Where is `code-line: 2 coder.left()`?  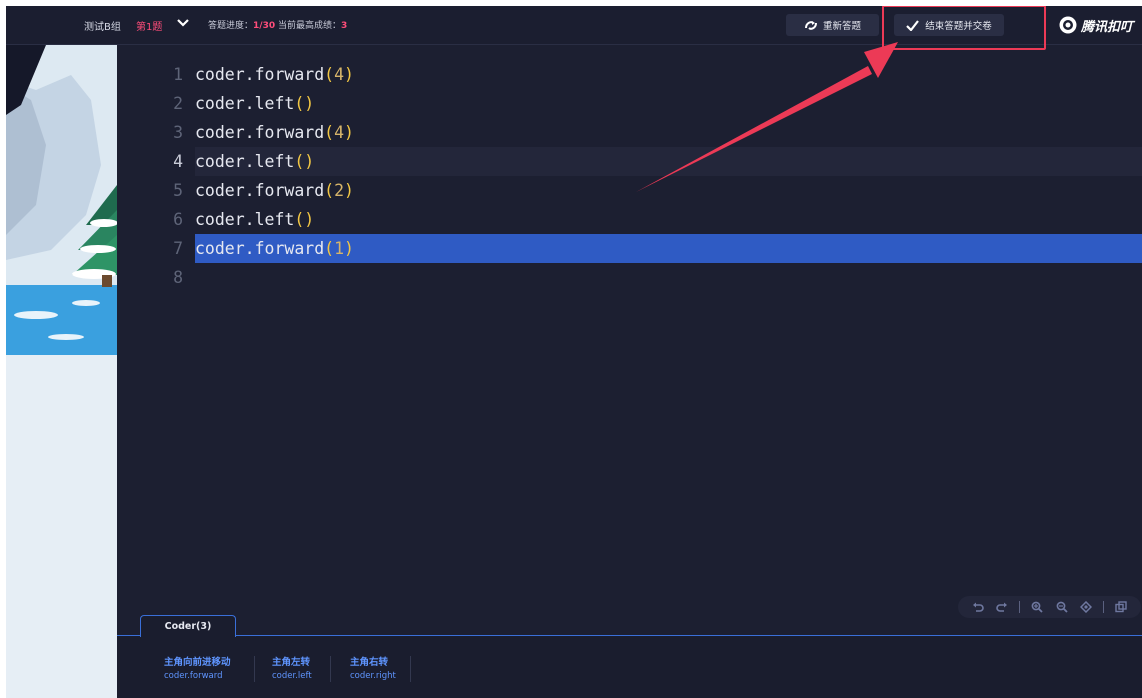
code-line: 2 coder.left() is located at coordinates (629, 103).